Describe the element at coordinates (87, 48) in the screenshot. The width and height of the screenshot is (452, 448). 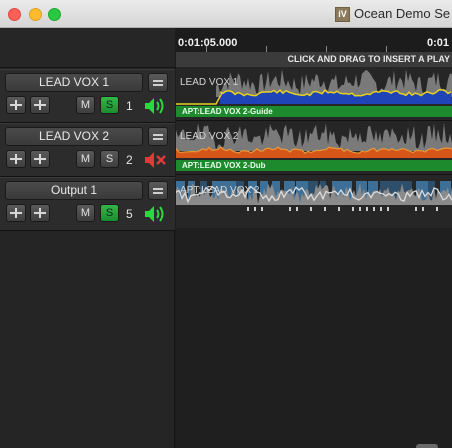
I see `track-panel-spacer` at that location.